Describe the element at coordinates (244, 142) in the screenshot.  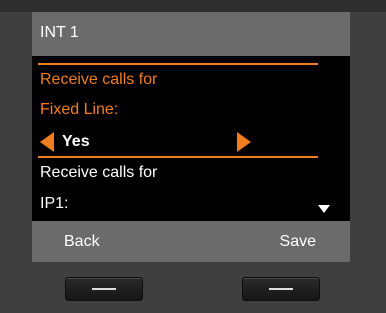
I see `arrow-right-icon` at that location.